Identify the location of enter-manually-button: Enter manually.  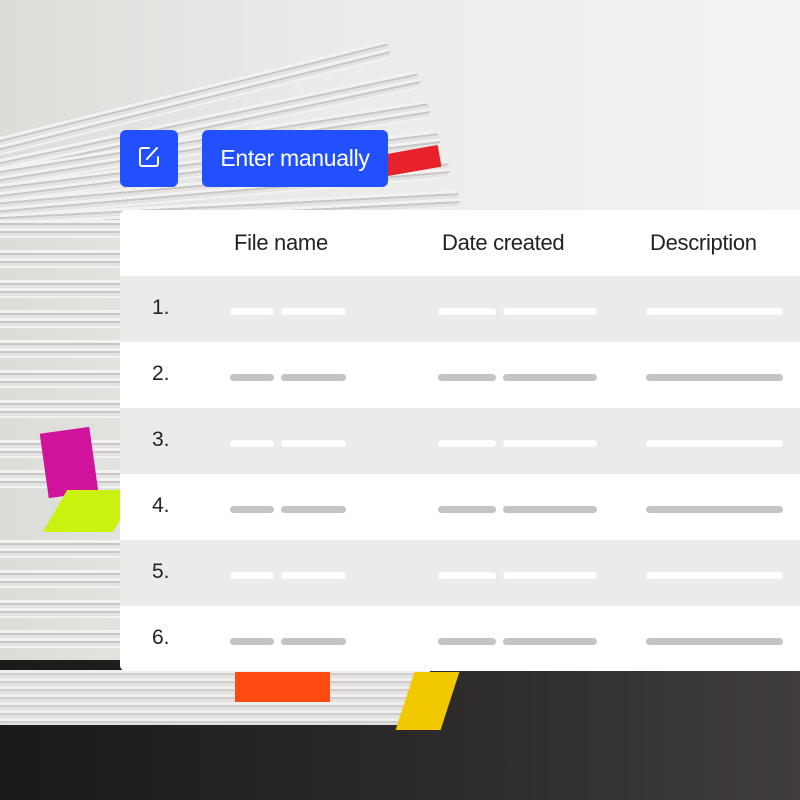
(295, 158).